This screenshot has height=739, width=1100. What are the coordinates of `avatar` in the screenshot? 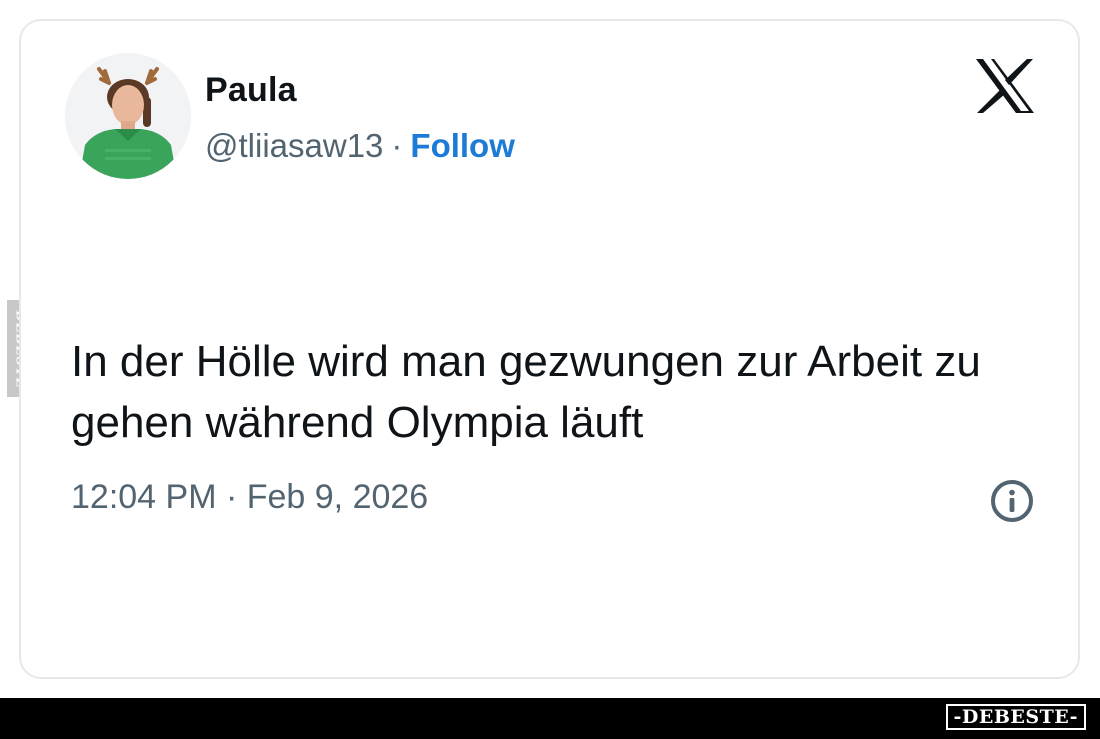 It's located at (128, 116).